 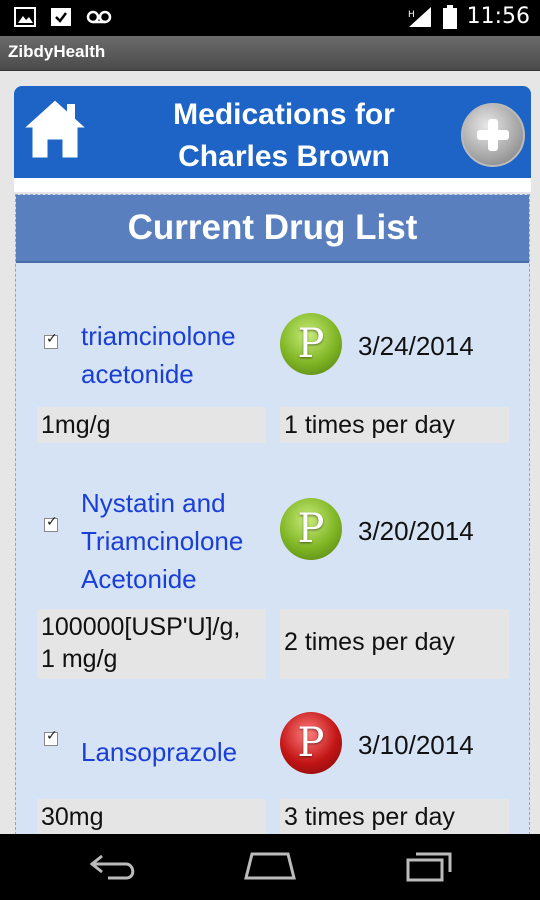 What do you see at coordinates (76, 425) in the screenshot?
I see `dose-line: 1mg/g` at bounding box center [76, 425].